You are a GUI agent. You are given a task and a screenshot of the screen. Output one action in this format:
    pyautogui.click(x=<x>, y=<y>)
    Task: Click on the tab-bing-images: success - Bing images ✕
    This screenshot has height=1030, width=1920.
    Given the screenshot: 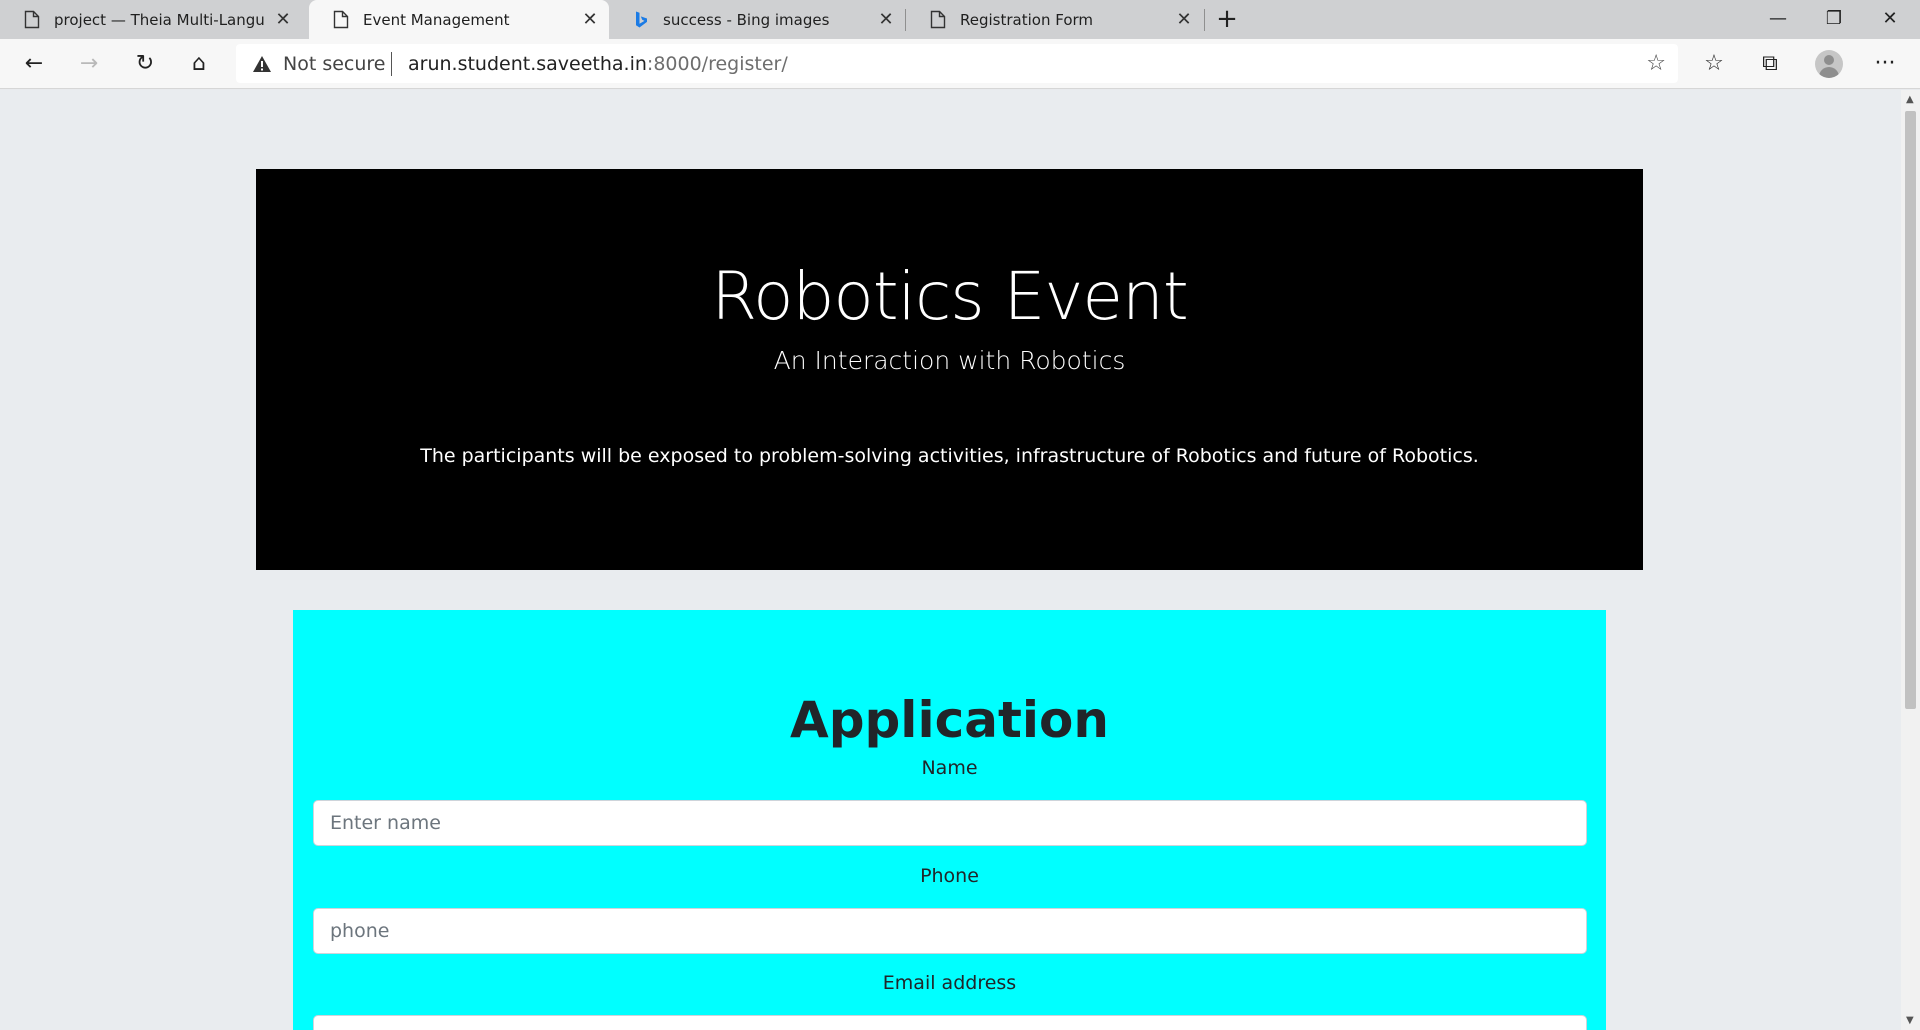 What is the action you would take?
    pyautogui.click(x=757, y=19)
    